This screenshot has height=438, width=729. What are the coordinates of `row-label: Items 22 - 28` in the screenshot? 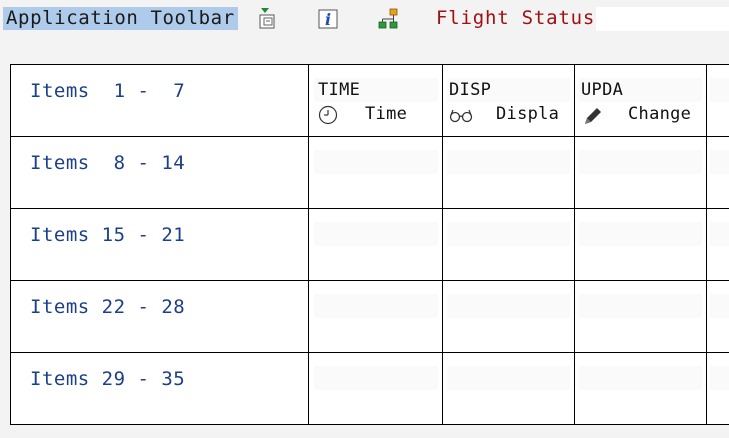 It's located at (107, 307).